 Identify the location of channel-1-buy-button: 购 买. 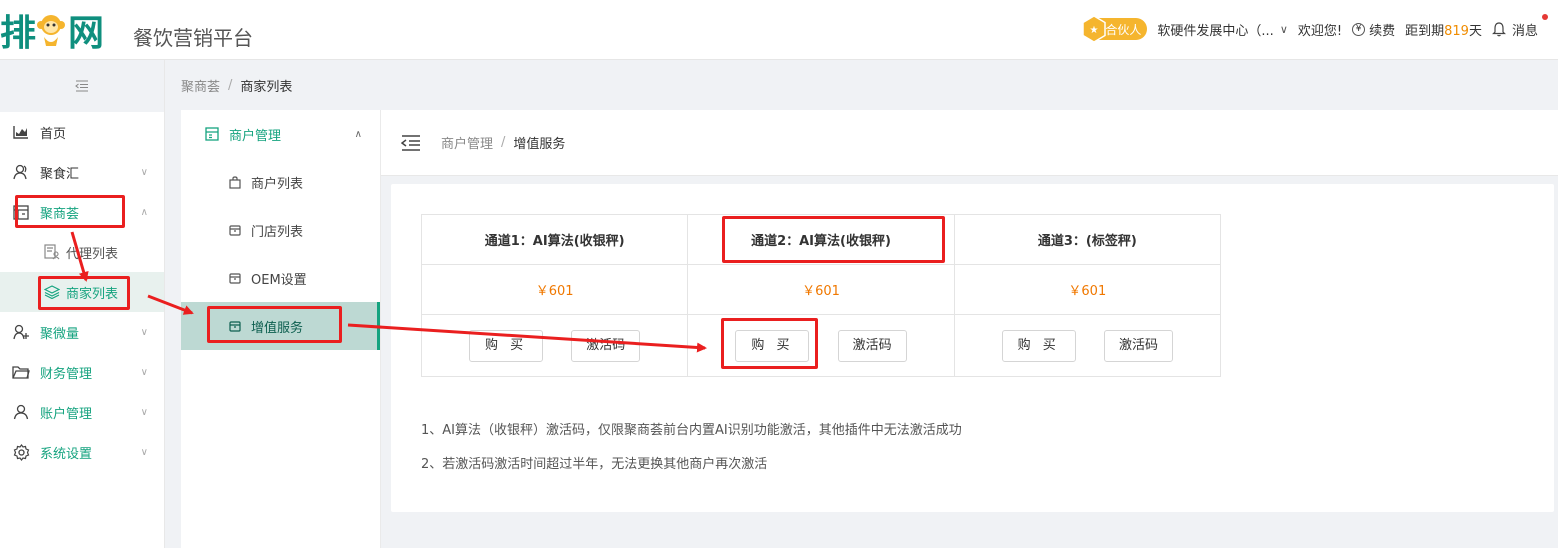
(506, 345).